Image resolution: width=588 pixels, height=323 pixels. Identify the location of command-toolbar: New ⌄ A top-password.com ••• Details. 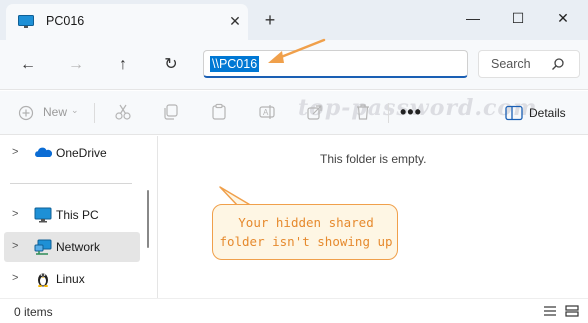
(294, 113).